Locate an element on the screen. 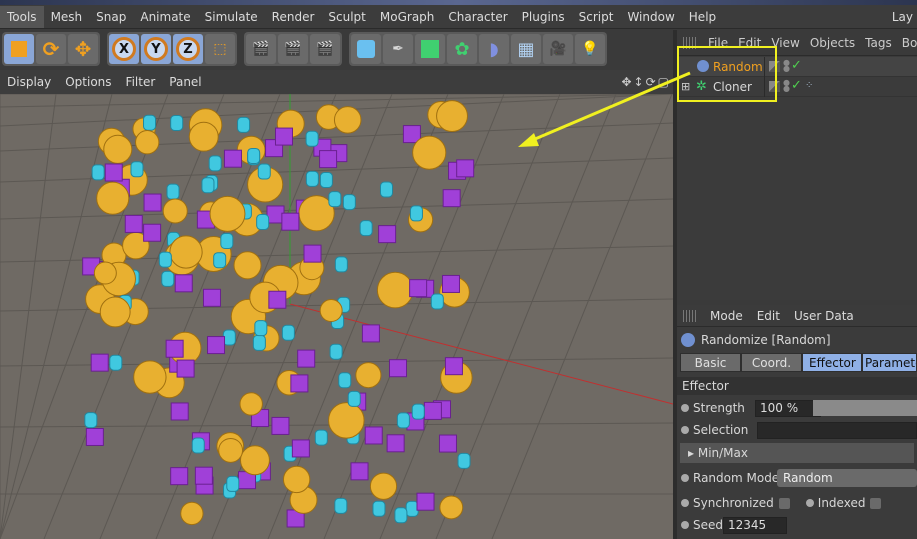 The height and width of the screenshot is (539, 917). menu-sculpt: Sculpt is located at coordinates (346, 17).